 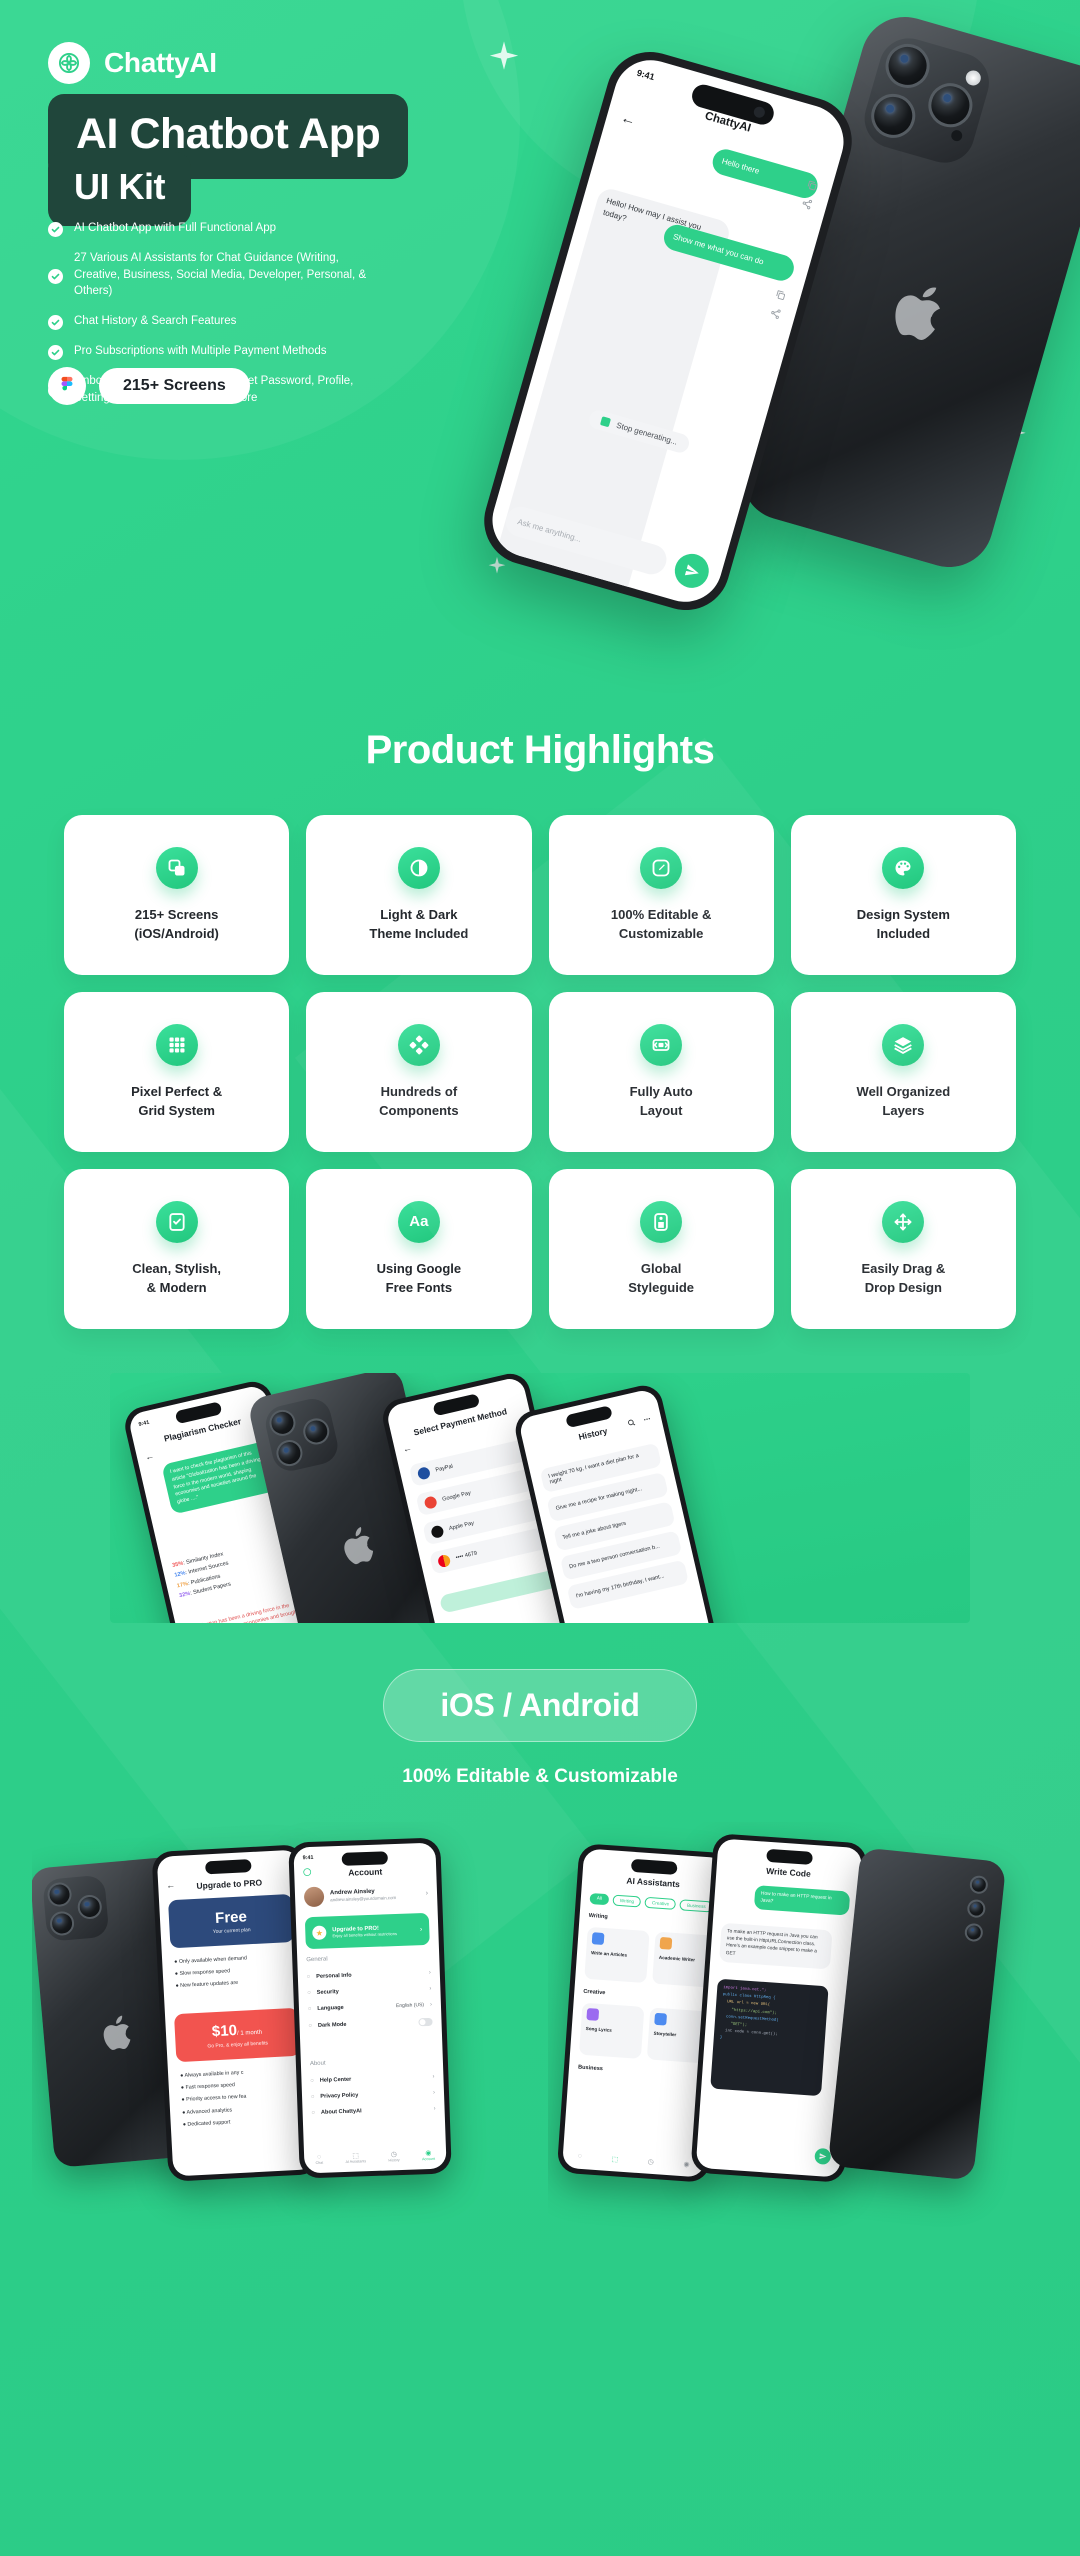 I want to click on history-icon: ◷, so click(x=650, y=2162).